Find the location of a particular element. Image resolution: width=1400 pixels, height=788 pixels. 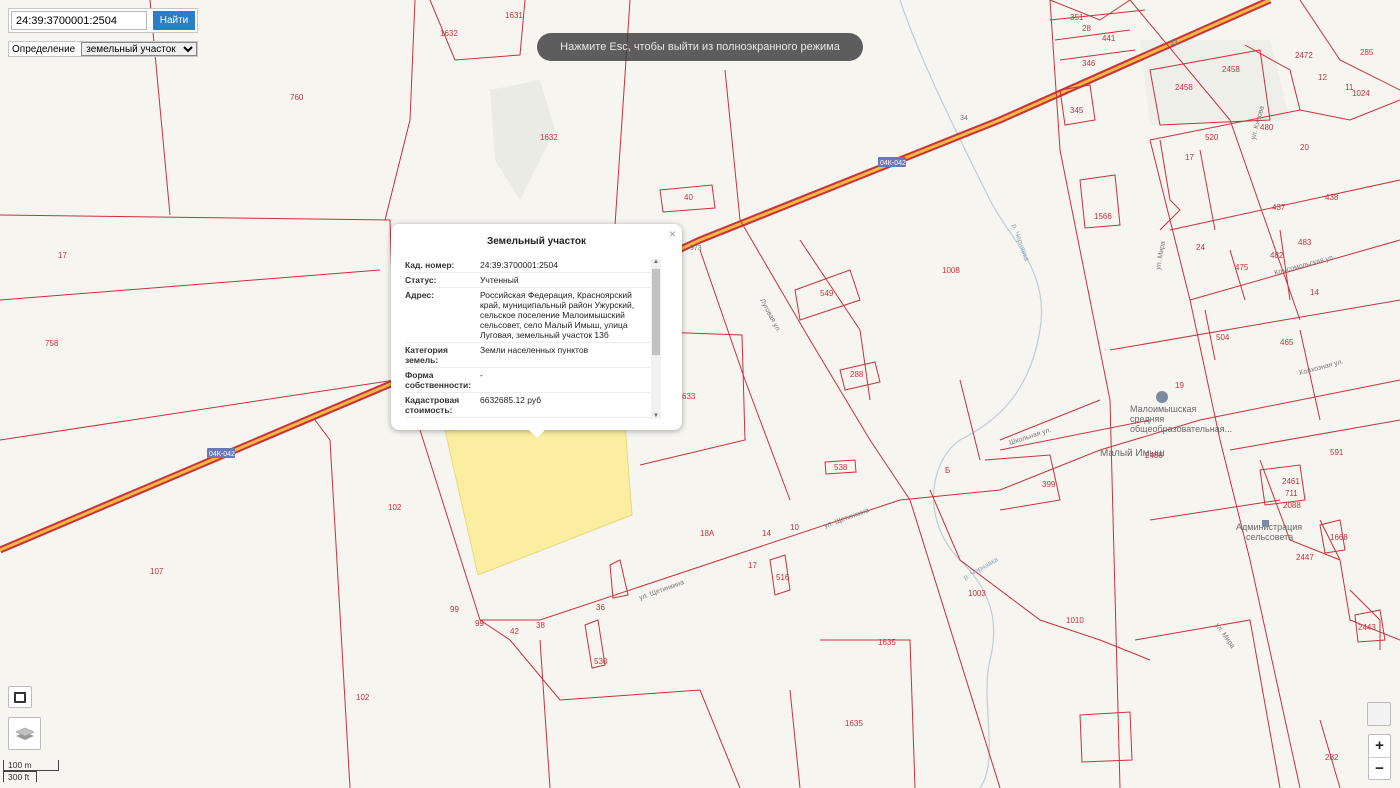

row-key: Кадастровая стоимость: is located at coordinates (432, 405).